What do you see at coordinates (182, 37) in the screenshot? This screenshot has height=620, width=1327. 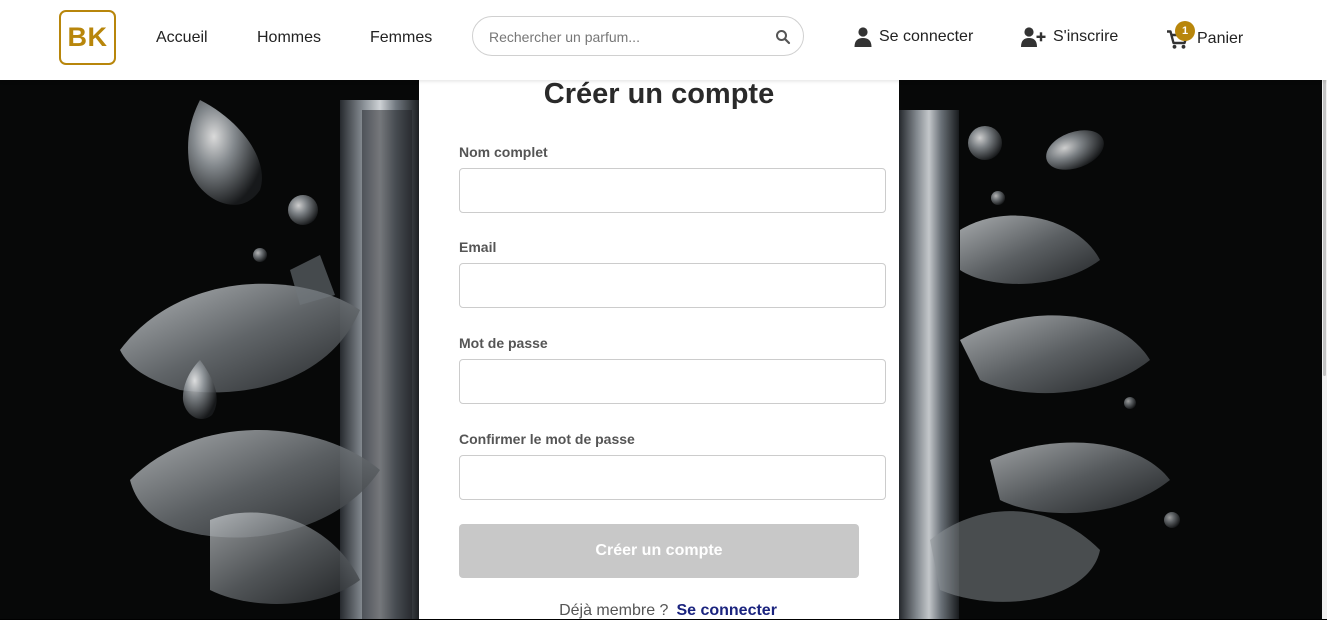 I see `nav-accueil: Accueil` at bounding box center [182, 37].